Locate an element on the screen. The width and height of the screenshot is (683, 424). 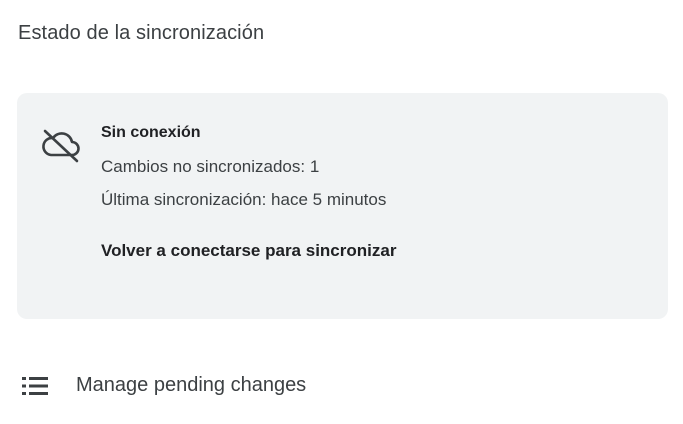
reconnect-to-sync-button: Volver a conectarse para sincronizar is located at coordinates (248, 251).